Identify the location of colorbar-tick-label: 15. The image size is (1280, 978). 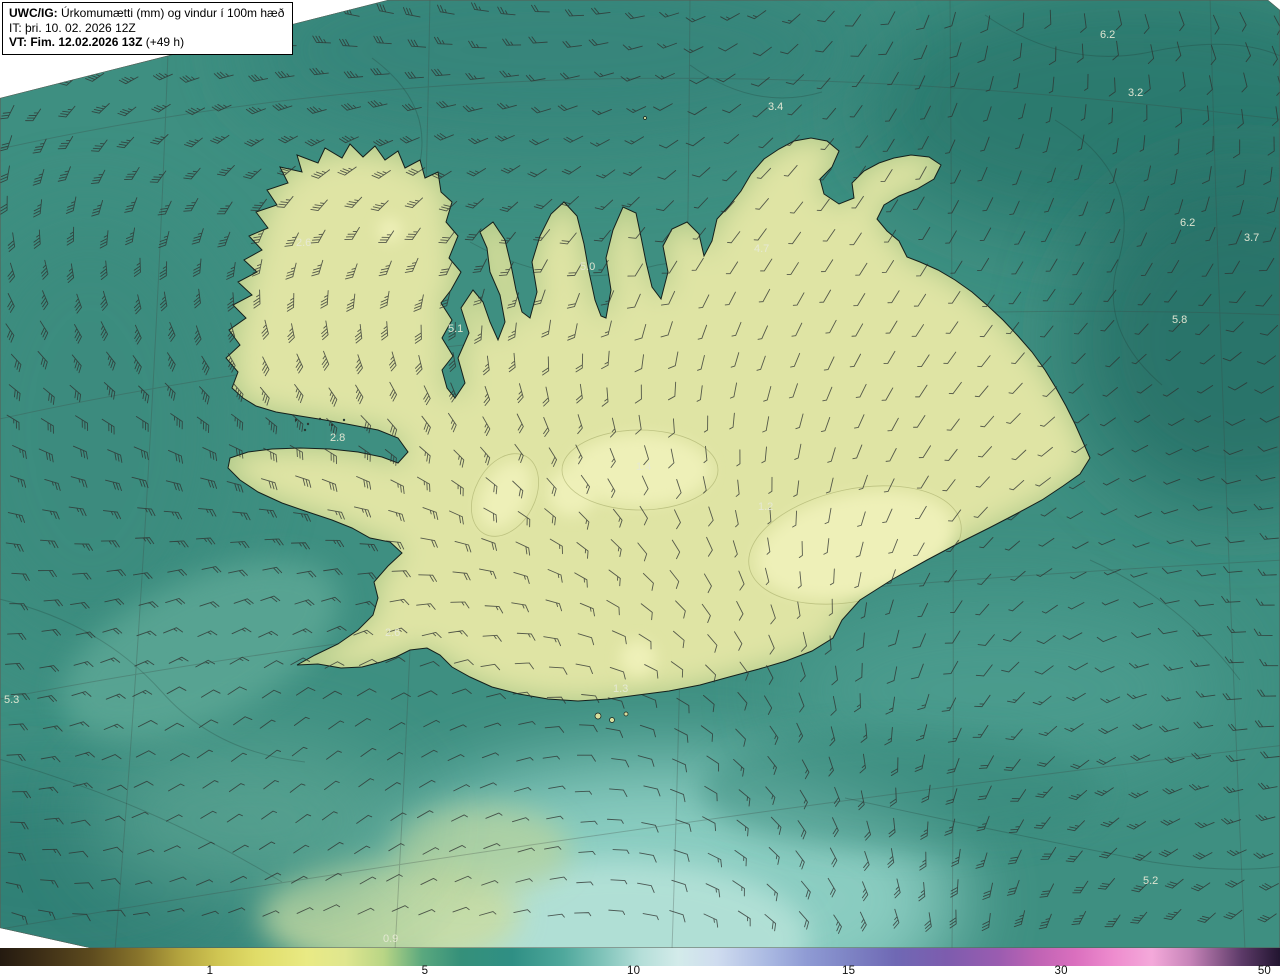
(849, 971).